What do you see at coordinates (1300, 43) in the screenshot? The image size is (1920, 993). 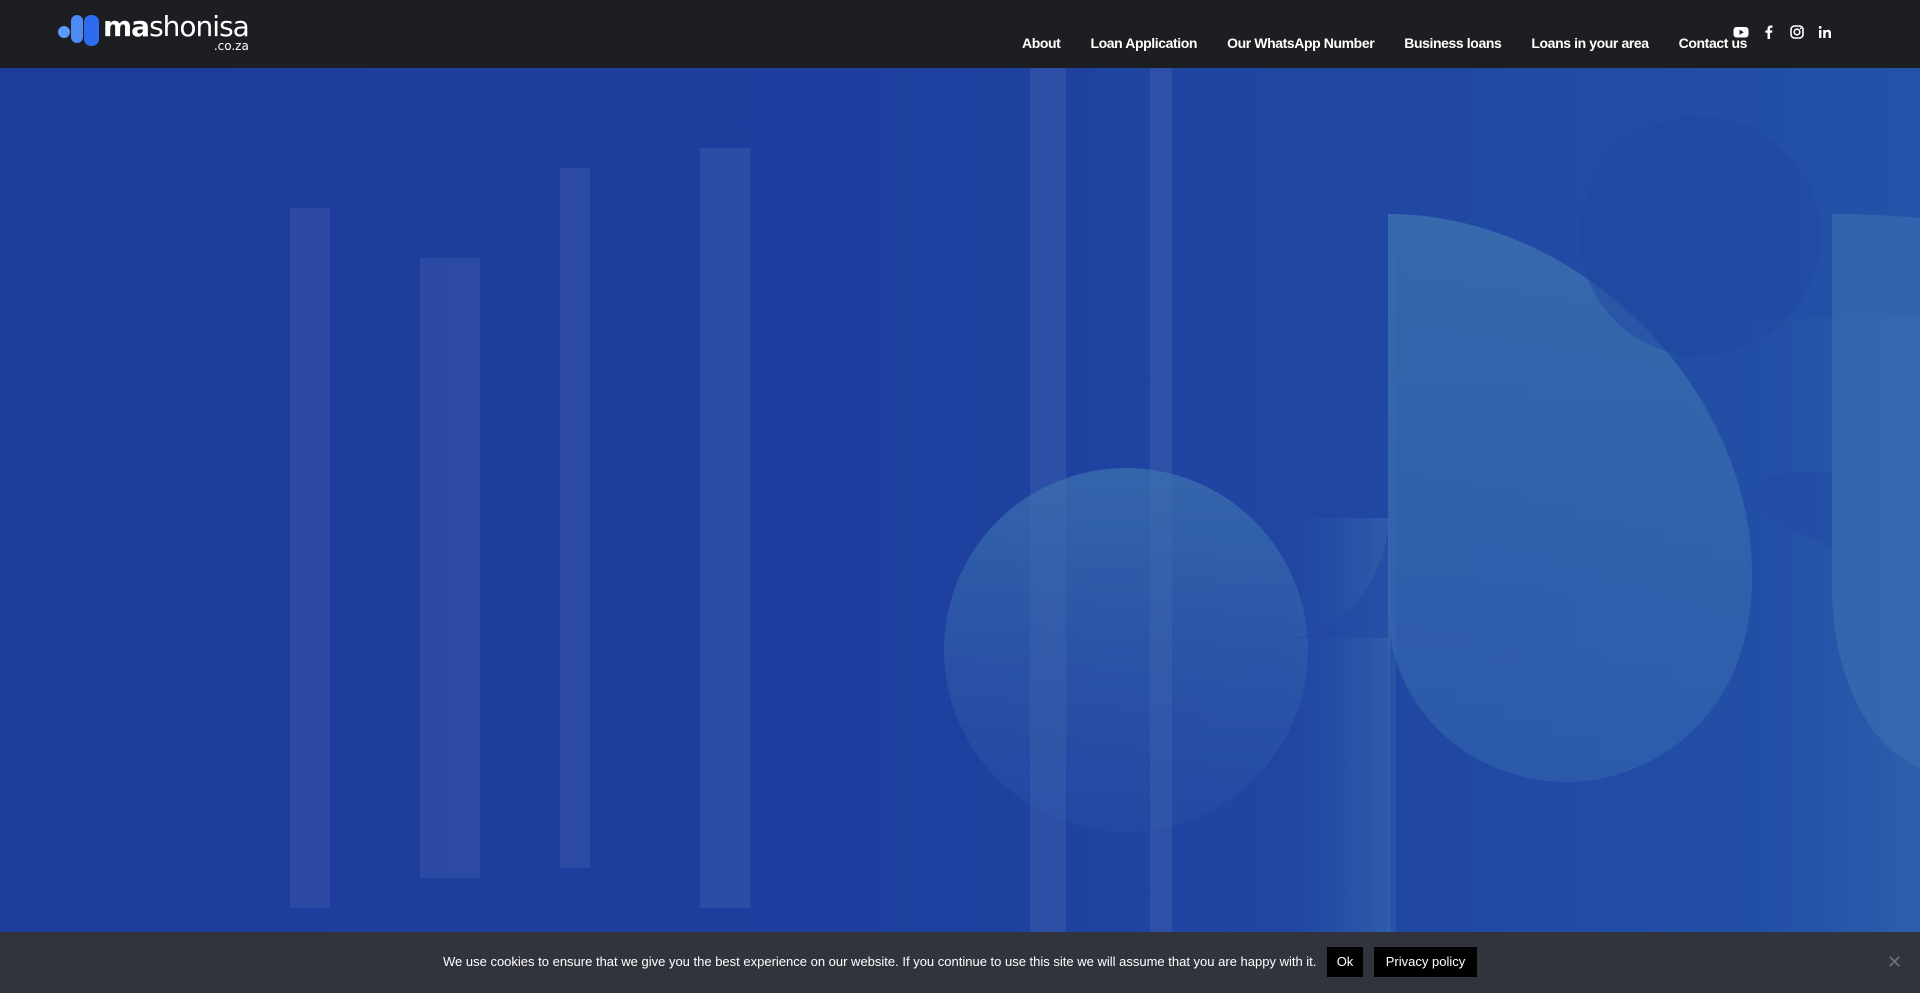 I see `nav-whatsapp-number: Our WhatsApp Number` at bounding box center [1300, 43].